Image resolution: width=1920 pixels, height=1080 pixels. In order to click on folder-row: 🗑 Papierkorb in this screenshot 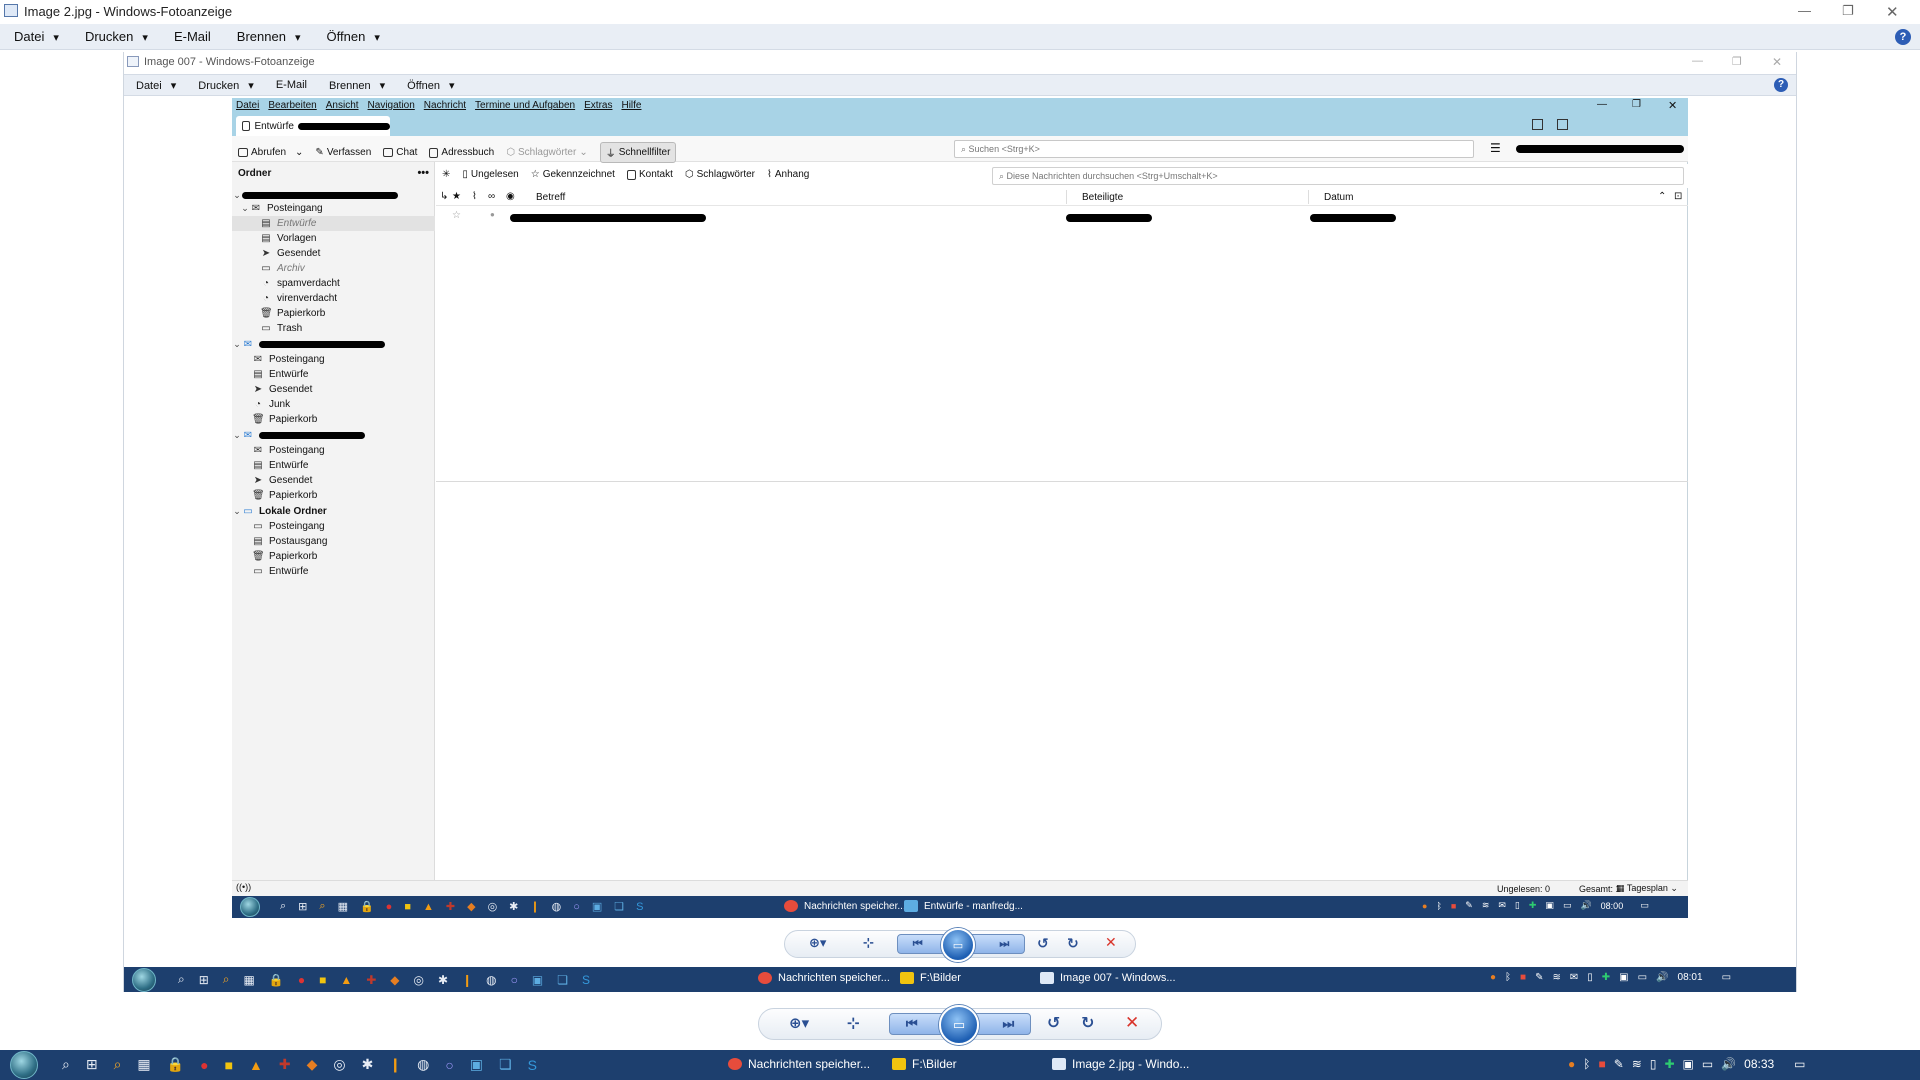, I will do `click(333, 556)`.